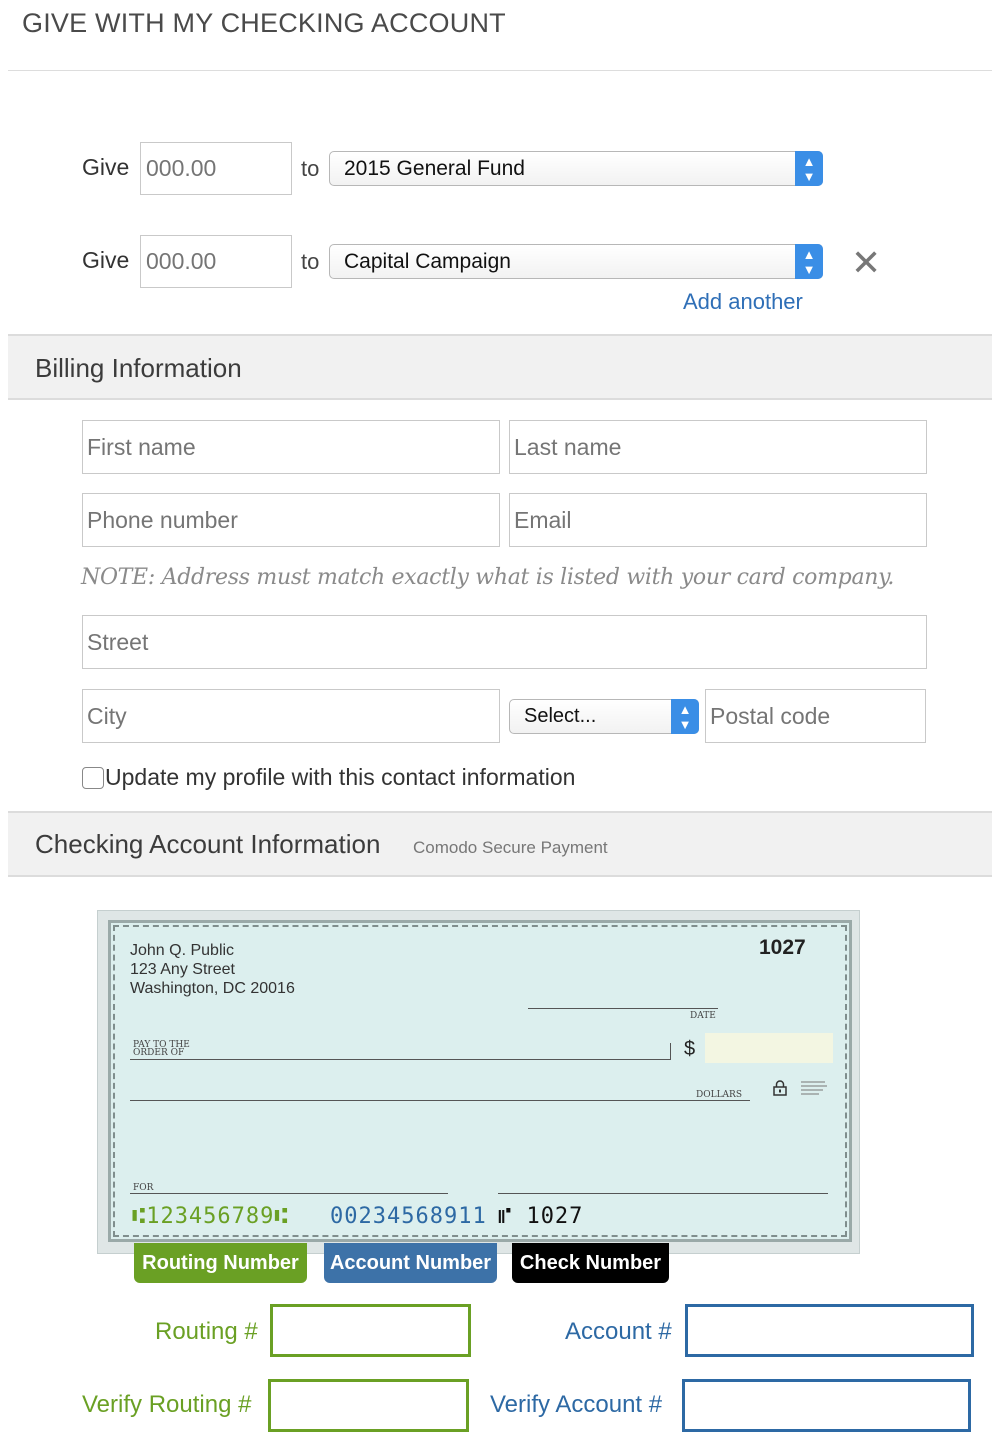 The image size is (992, 1445). What do you see at coordinates (440, 1100) in the screenshot?
I see `dollars-line` at bounding box center [440, 1100].